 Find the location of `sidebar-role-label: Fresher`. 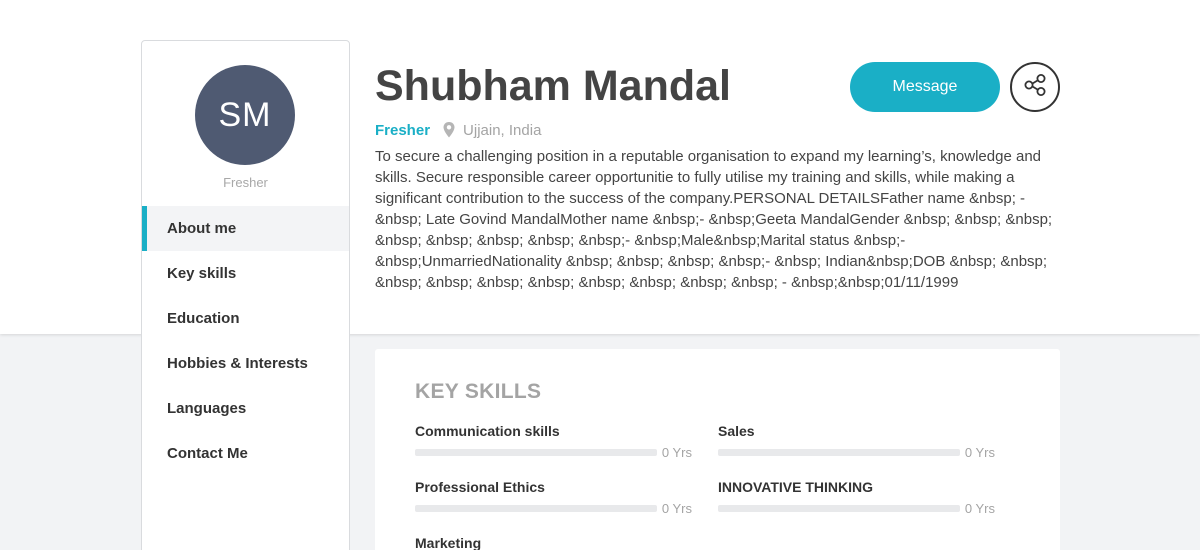

sidebar-role-label: Fresher is located at coordinates (245, 182).